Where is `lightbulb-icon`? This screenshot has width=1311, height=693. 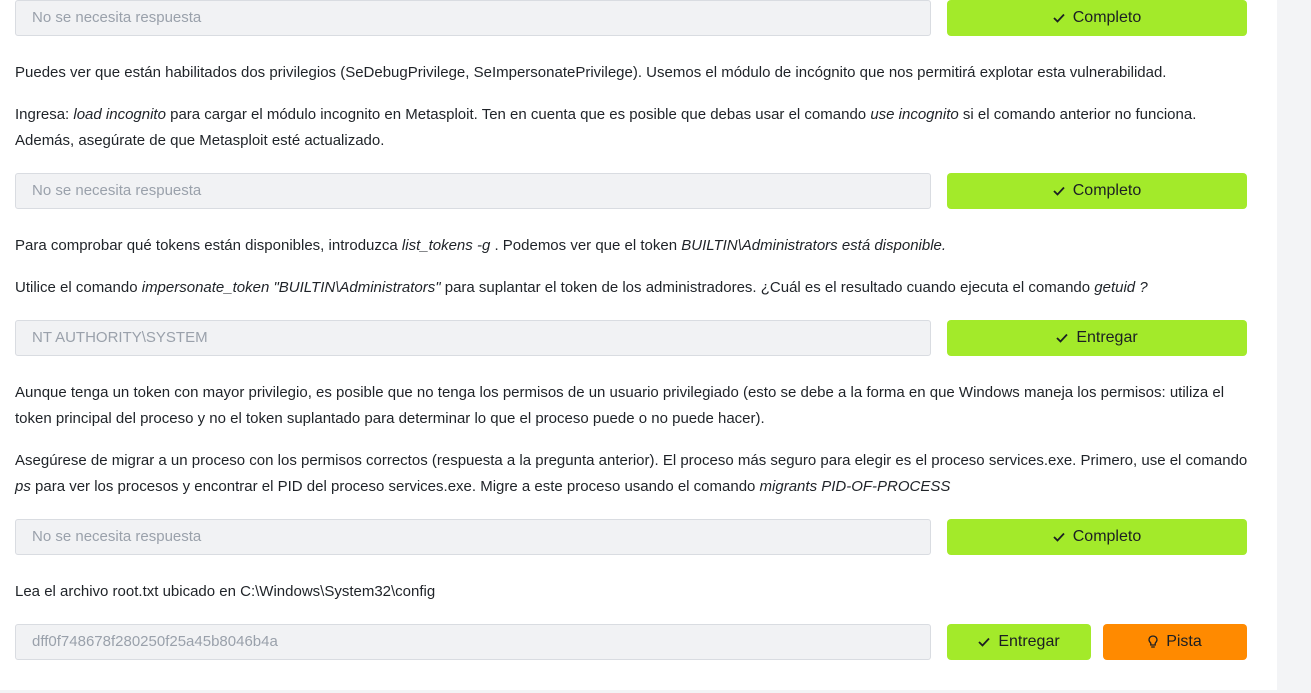 lightbulb-icon is located at coordinates (1153, 641).